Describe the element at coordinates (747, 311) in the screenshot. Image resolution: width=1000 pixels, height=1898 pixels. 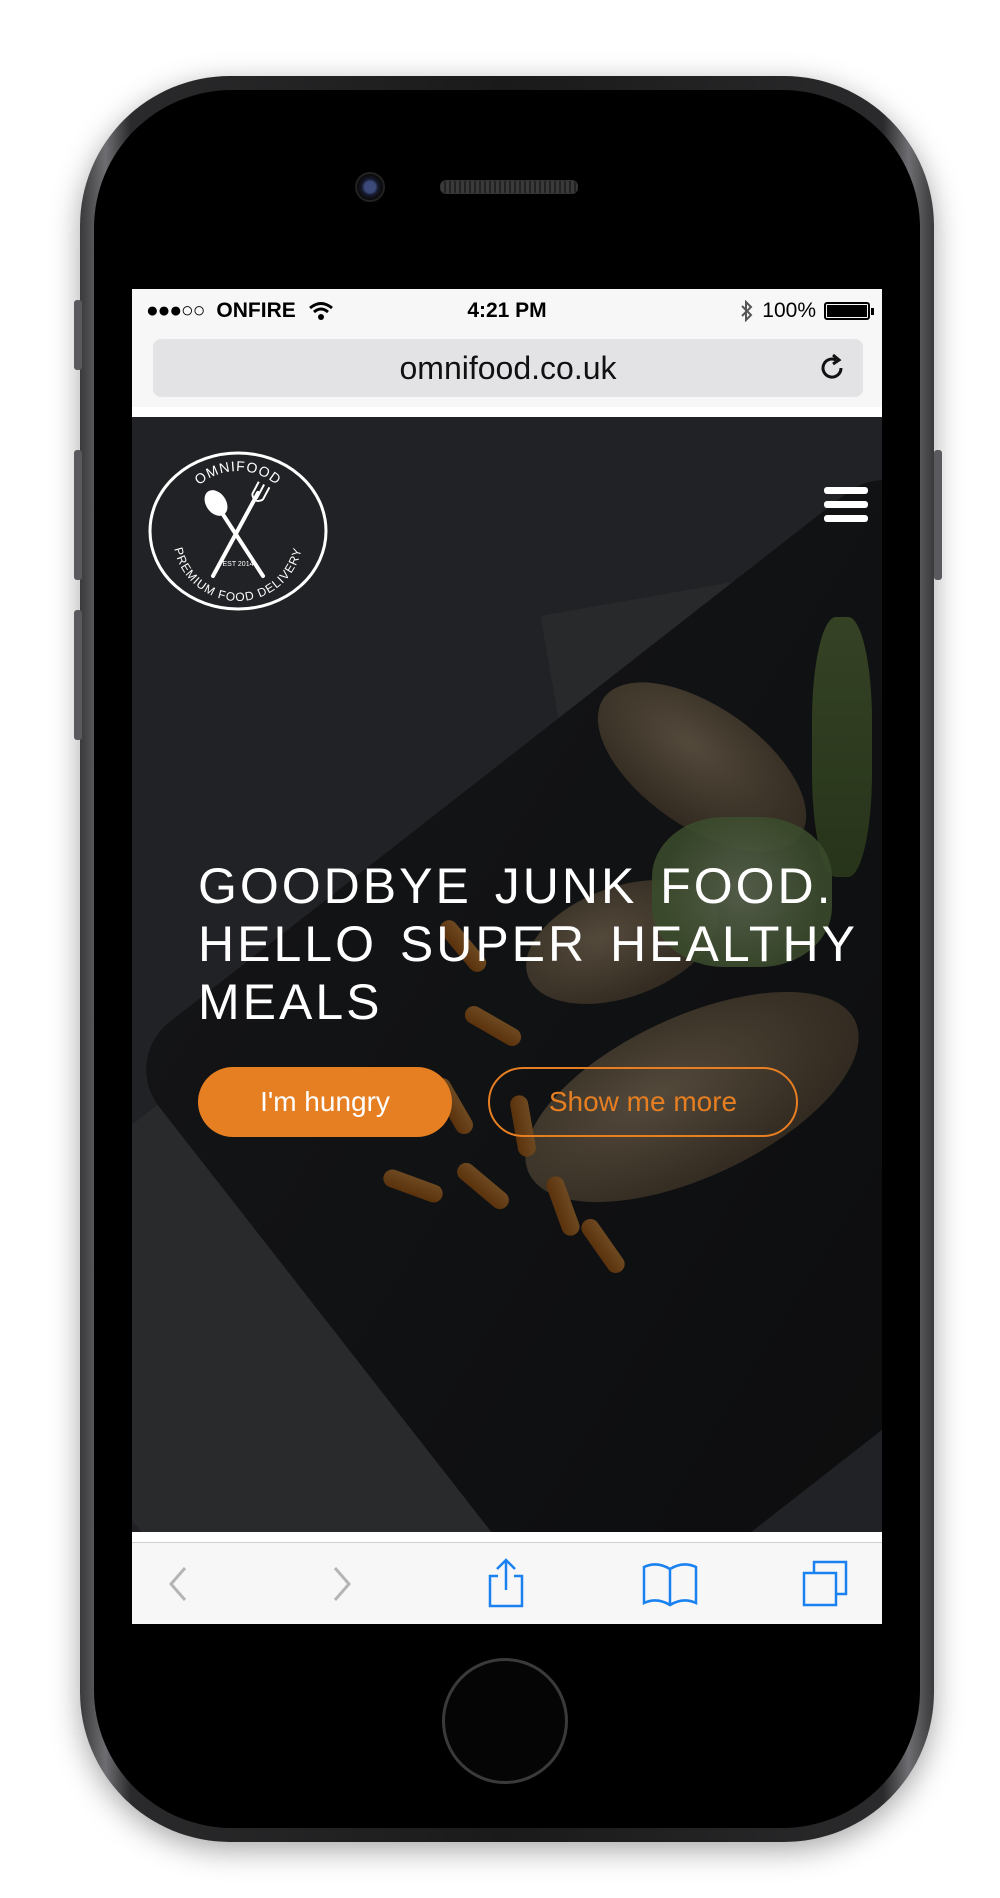
I see `bluetooth-icon` at that location.